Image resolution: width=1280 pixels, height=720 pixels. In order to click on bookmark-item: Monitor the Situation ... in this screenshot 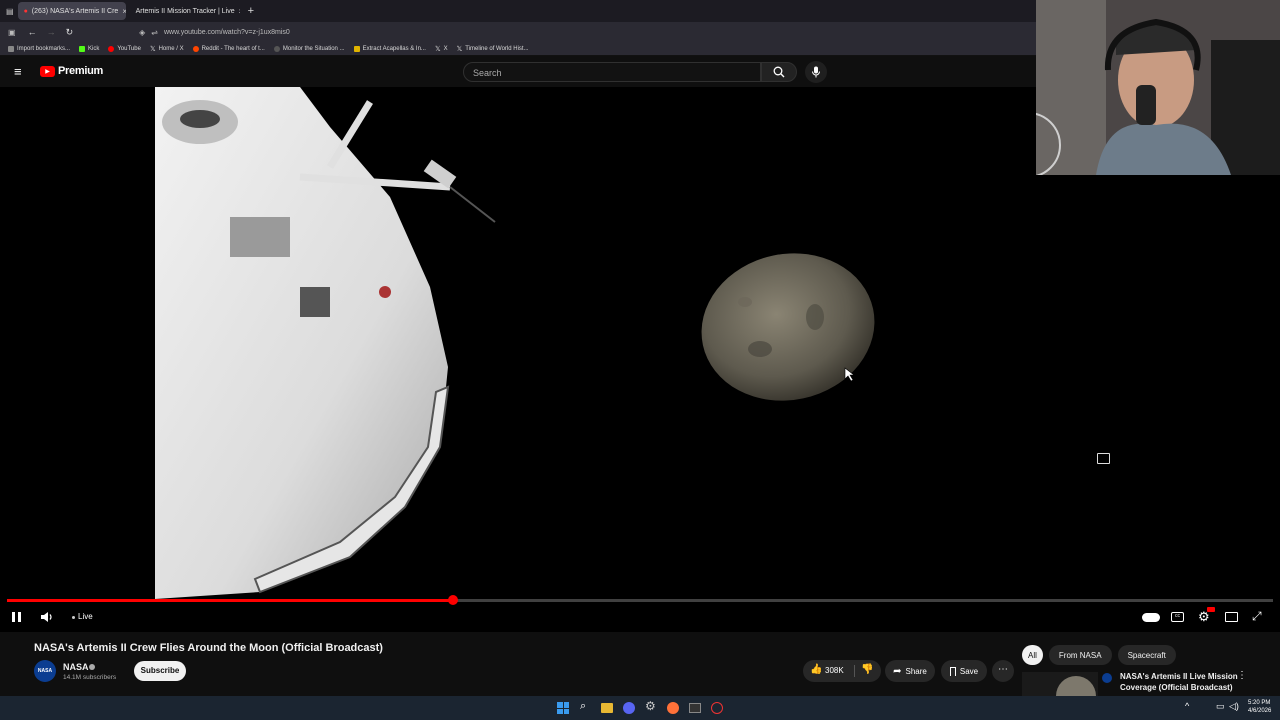, I will do `click(309, 48)`.